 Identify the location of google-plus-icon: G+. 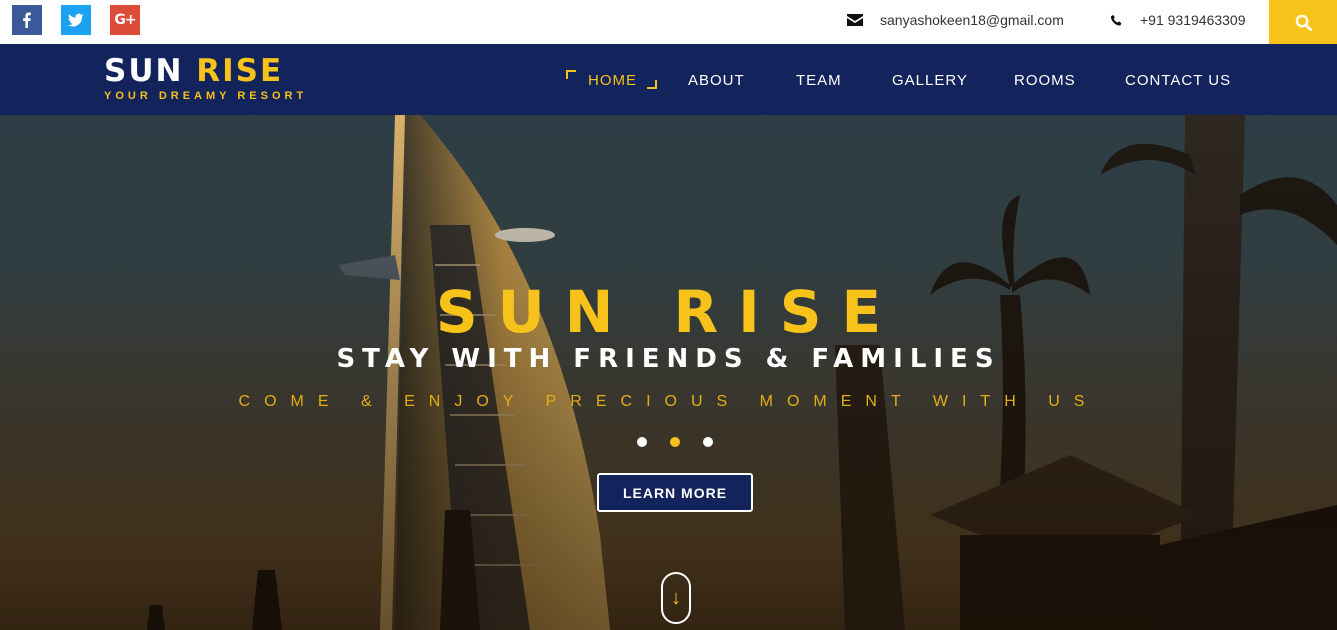
(125, 20).